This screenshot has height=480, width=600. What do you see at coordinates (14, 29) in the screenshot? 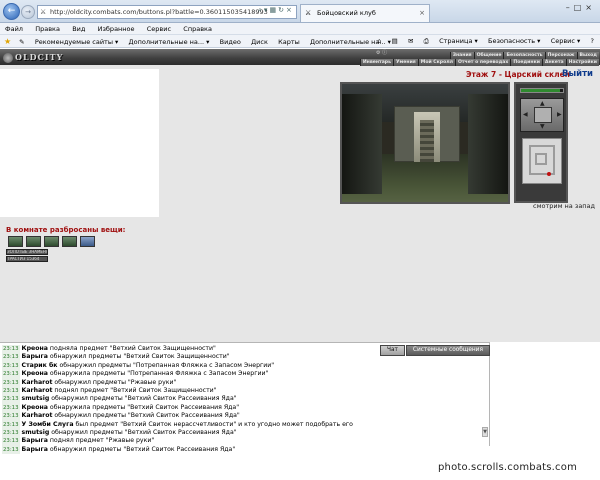
I see `menu-file: Файл` at bounding box center [14, 29].